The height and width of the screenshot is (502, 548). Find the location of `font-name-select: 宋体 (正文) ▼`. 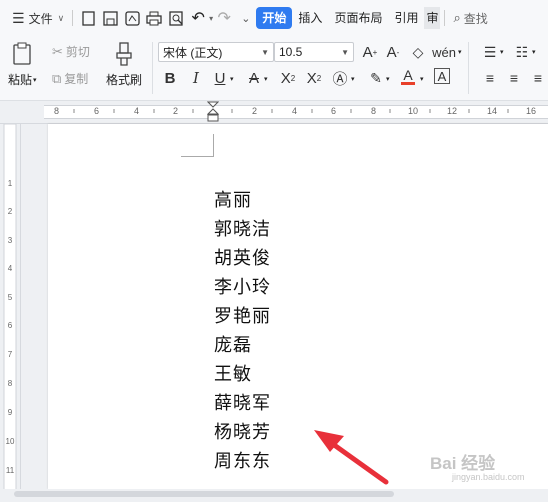

font-name-select: 宋体 (正文) ▼ is located at coordinates (216, 52).